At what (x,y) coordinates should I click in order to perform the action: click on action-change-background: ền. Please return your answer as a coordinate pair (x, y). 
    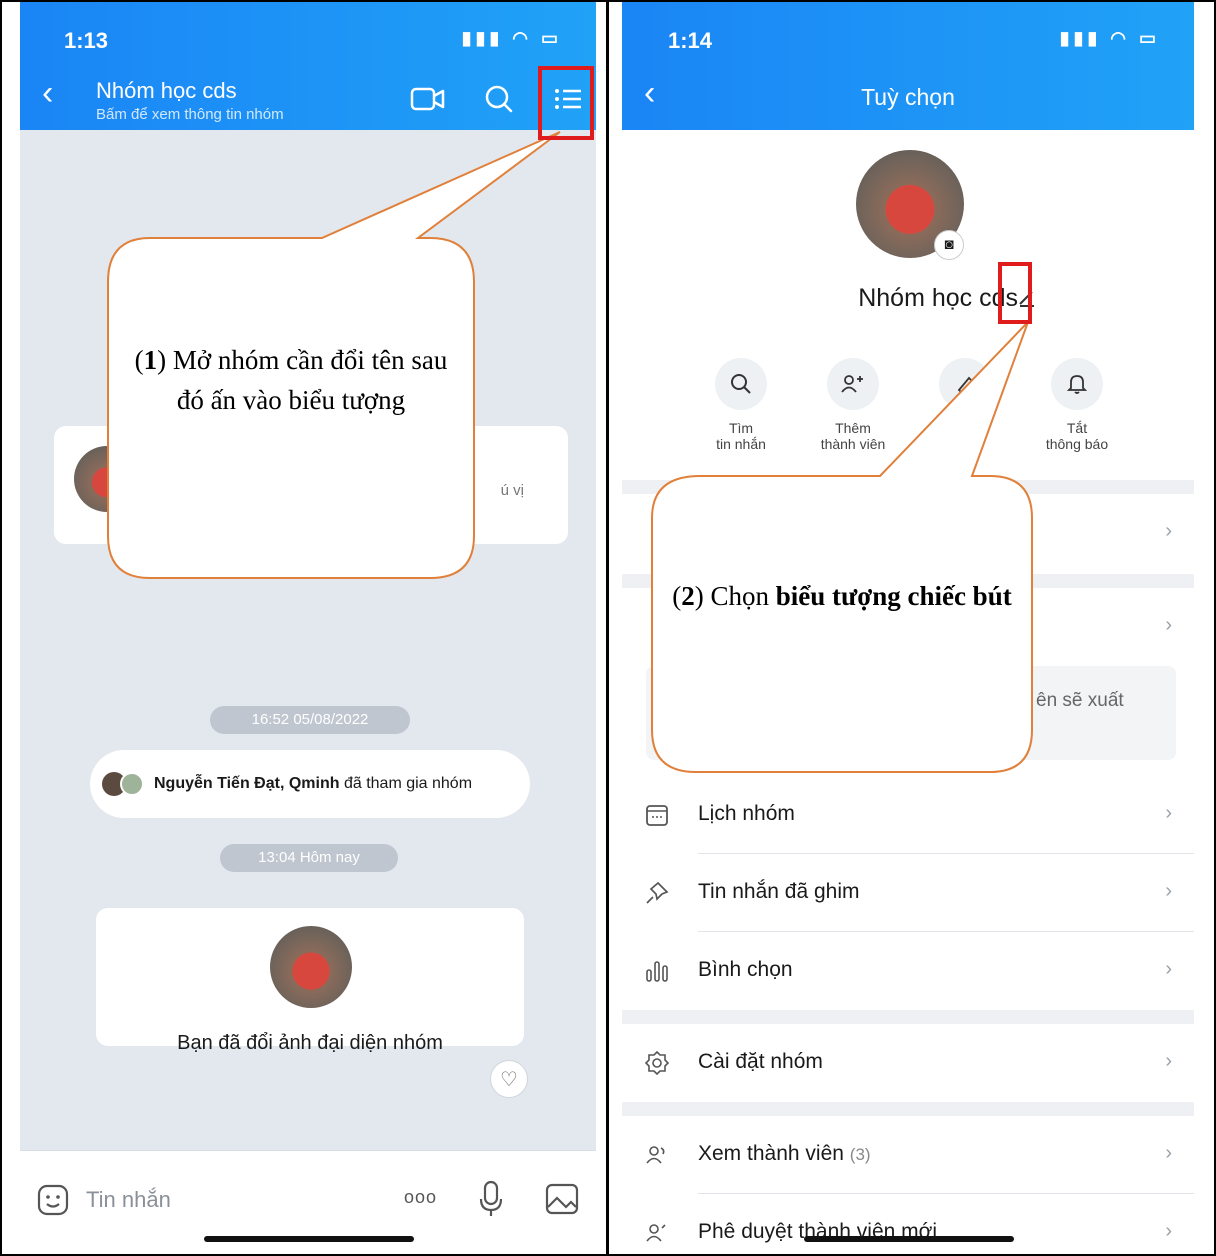
    Looking at the image, I should click on (965, 397).